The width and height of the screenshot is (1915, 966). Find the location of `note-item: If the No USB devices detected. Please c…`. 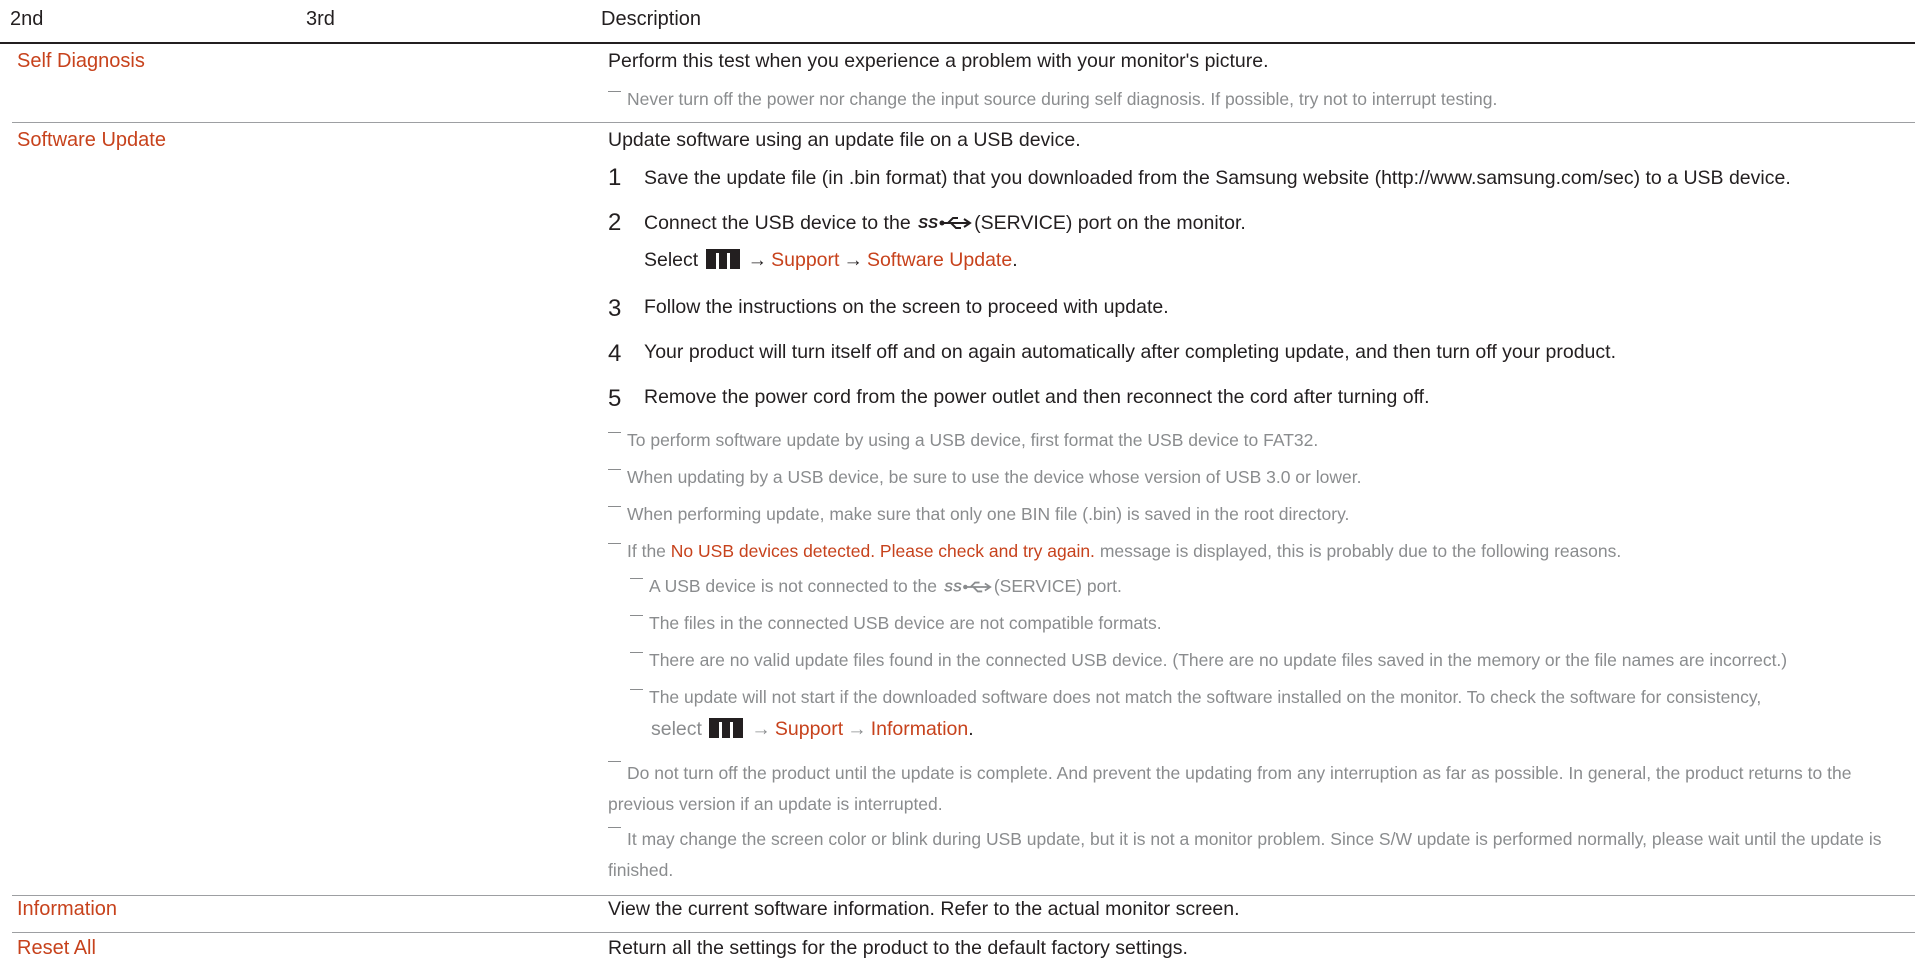

note-item: If the No USB devices detected. Please c… is located at coordinates (1114, 551).